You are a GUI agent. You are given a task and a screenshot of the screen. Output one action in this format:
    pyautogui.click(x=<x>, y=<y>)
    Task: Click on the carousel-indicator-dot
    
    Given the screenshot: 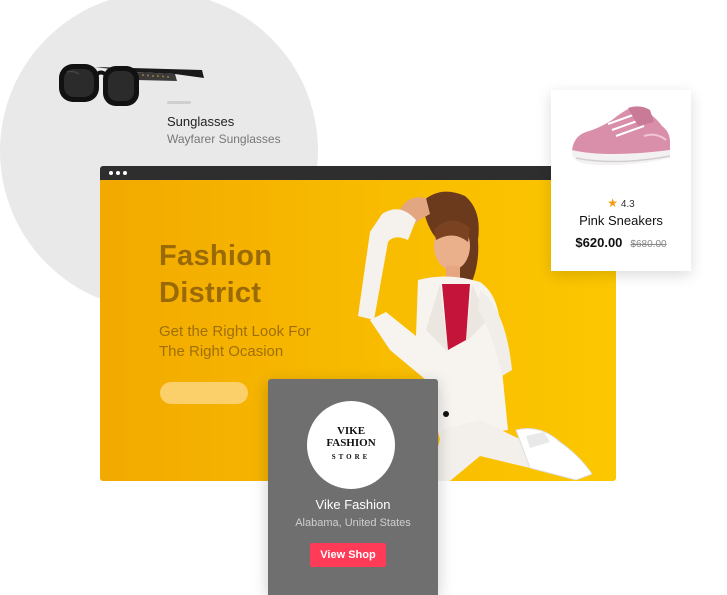 What is the action you would take?
    pyautogui.click(x=446, y=414)
    